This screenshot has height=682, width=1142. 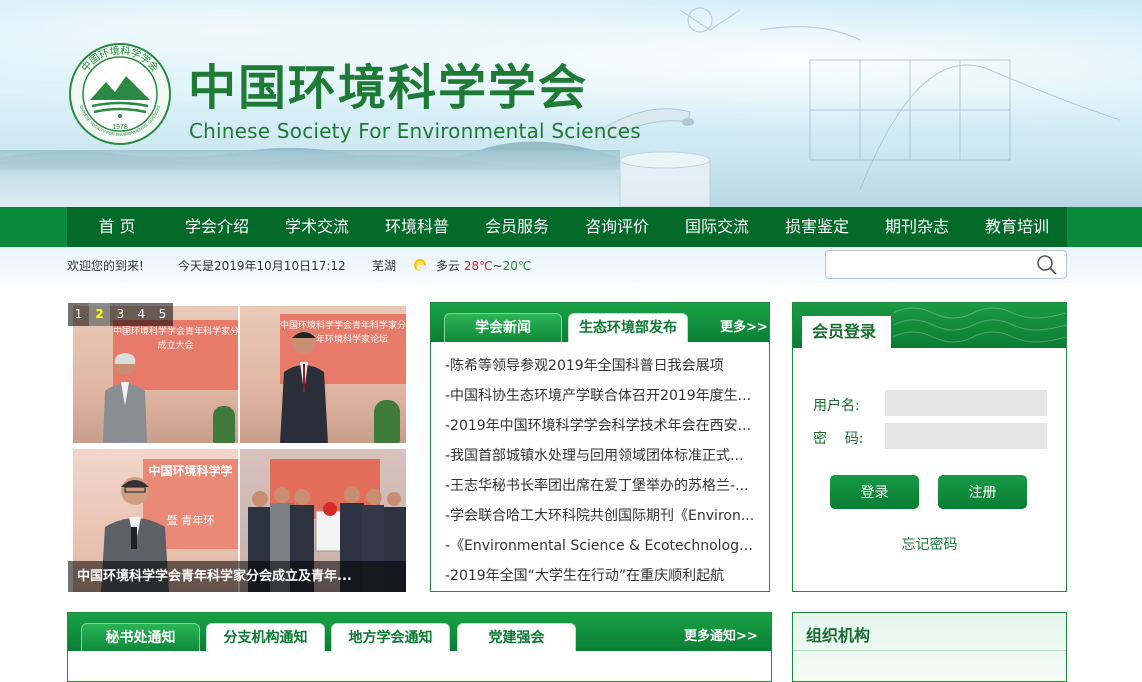 What do you see at coordinates (503, 327) in the screenshot?
I see `tab-society-news: 学会新闻` at bounding box center [503, 327].